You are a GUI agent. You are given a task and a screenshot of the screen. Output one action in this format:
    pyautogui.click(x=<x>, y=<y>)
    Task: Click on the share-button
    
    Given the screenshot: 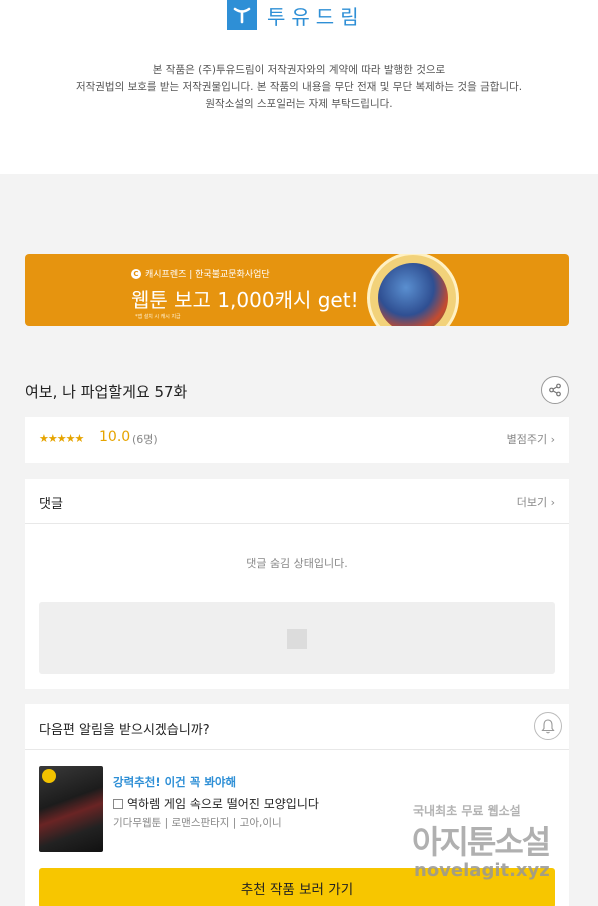 What is the action you would take?
    pyautogui.click(x=555, y=390)
    